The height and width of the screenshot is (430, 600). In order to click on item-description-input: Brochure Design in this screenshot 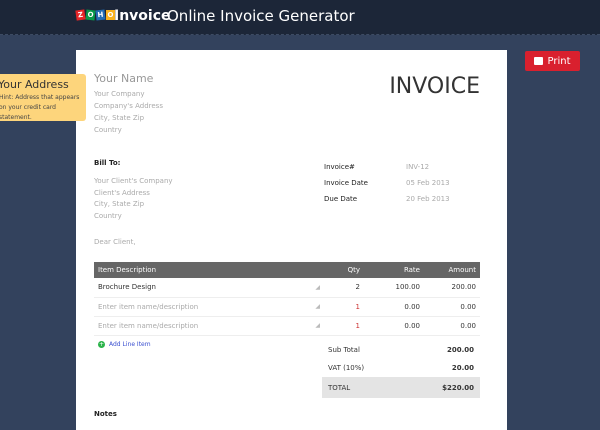, I will do `click(199, 288)`.